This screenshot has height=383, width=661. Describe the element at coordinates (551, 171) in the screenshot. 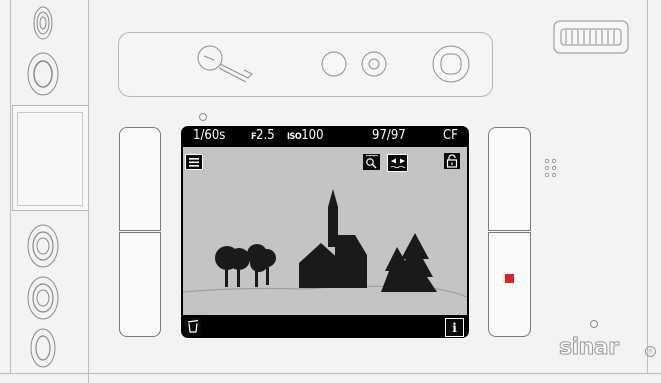

I see `speaker-grille-icon` at that location.